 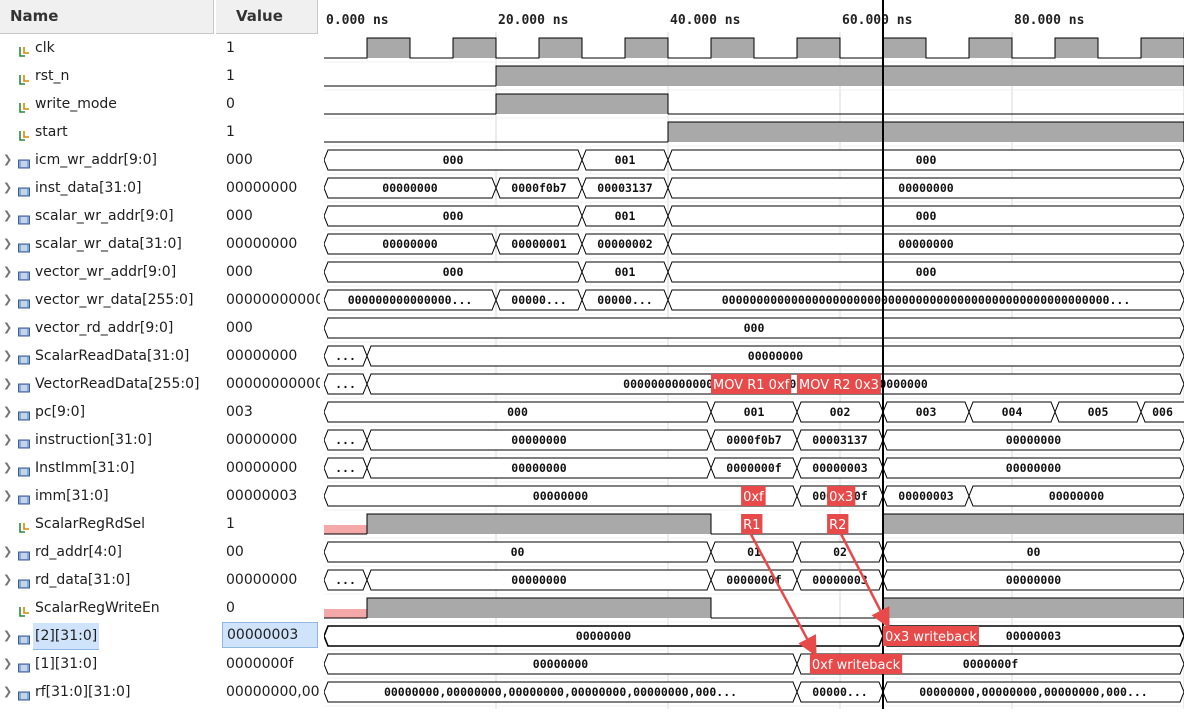 I want to click on signal-row-scalarregwriteen: ScalarRegWriteEn, so click(x=108, y=608).